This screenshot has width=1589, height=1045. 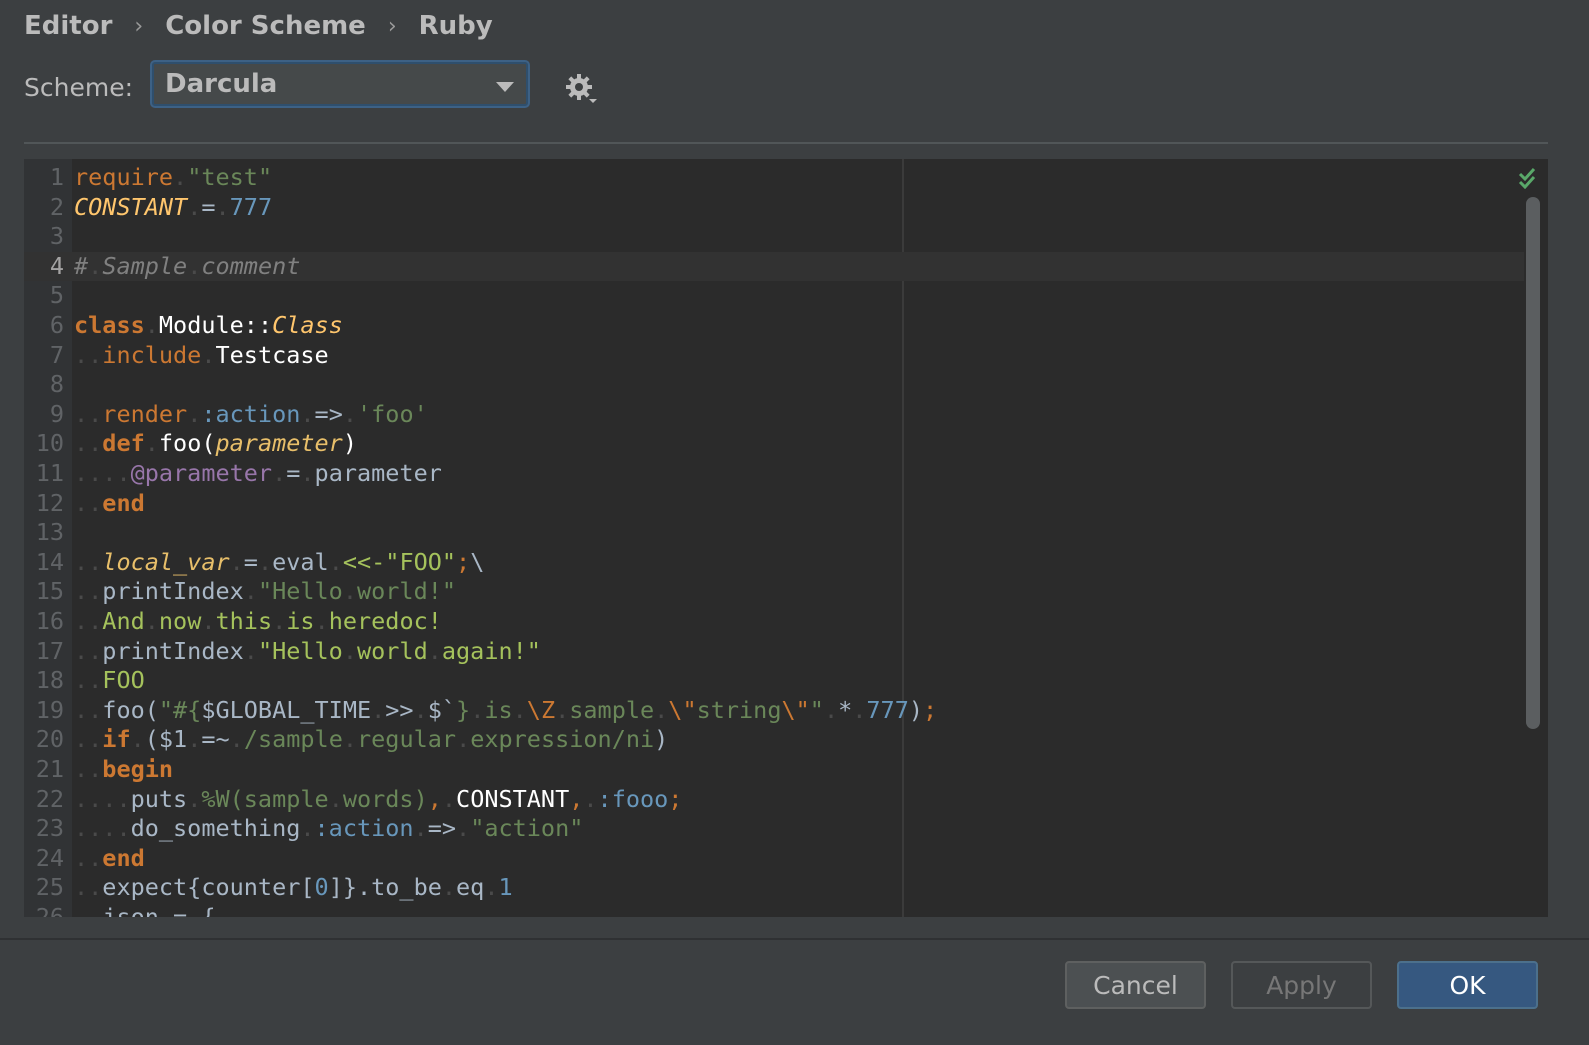 I want to click on code-line: 5, so click(x=774, y=296).